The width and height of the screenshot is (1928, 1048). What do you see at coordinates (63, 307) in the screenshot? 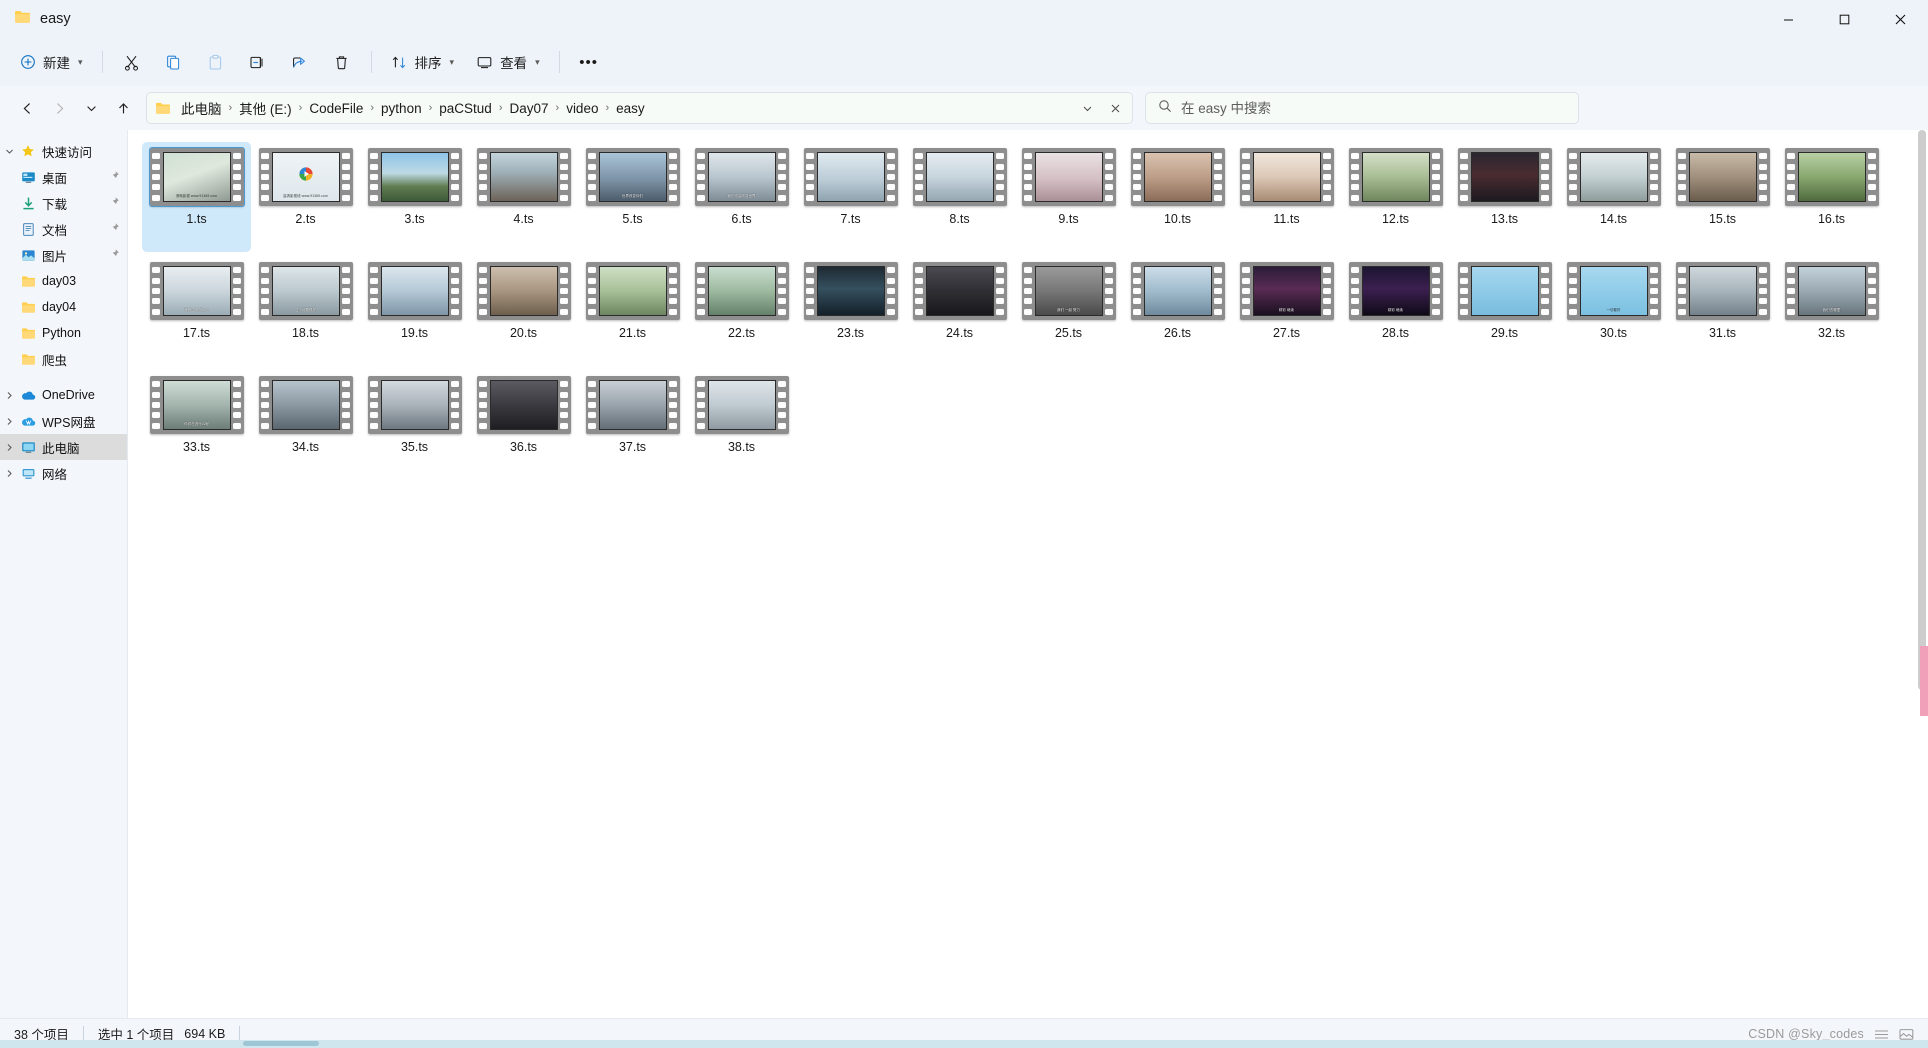
I see `sidebar-item-day04: day04` at bounding box center [63, 307].